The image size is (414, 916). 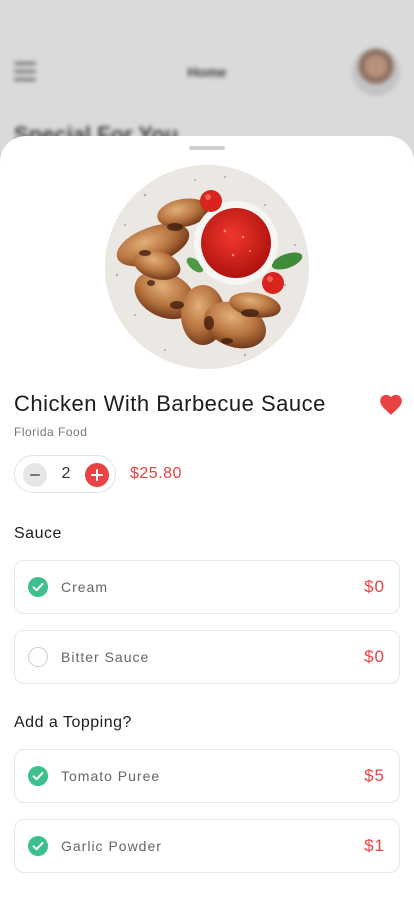 I want to click on option-bitter-sauce: Bitter Sauce $0, so click(x=207, y=657).